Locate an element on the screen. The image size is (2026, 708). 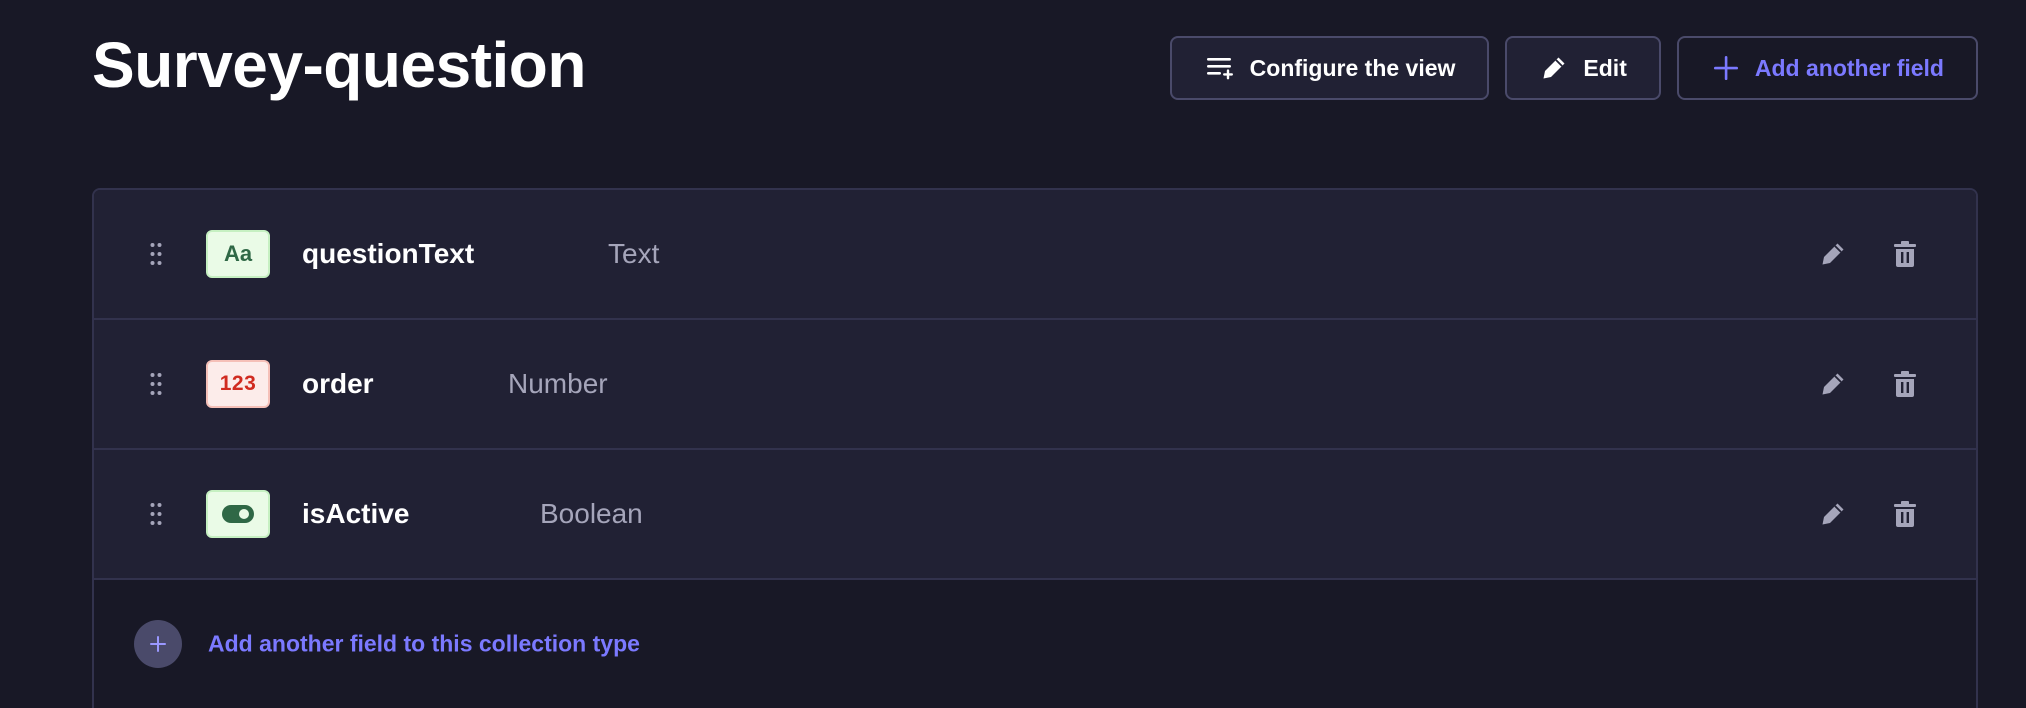
configure-view-button: Configure the view is located at coordinates (1329, 68).